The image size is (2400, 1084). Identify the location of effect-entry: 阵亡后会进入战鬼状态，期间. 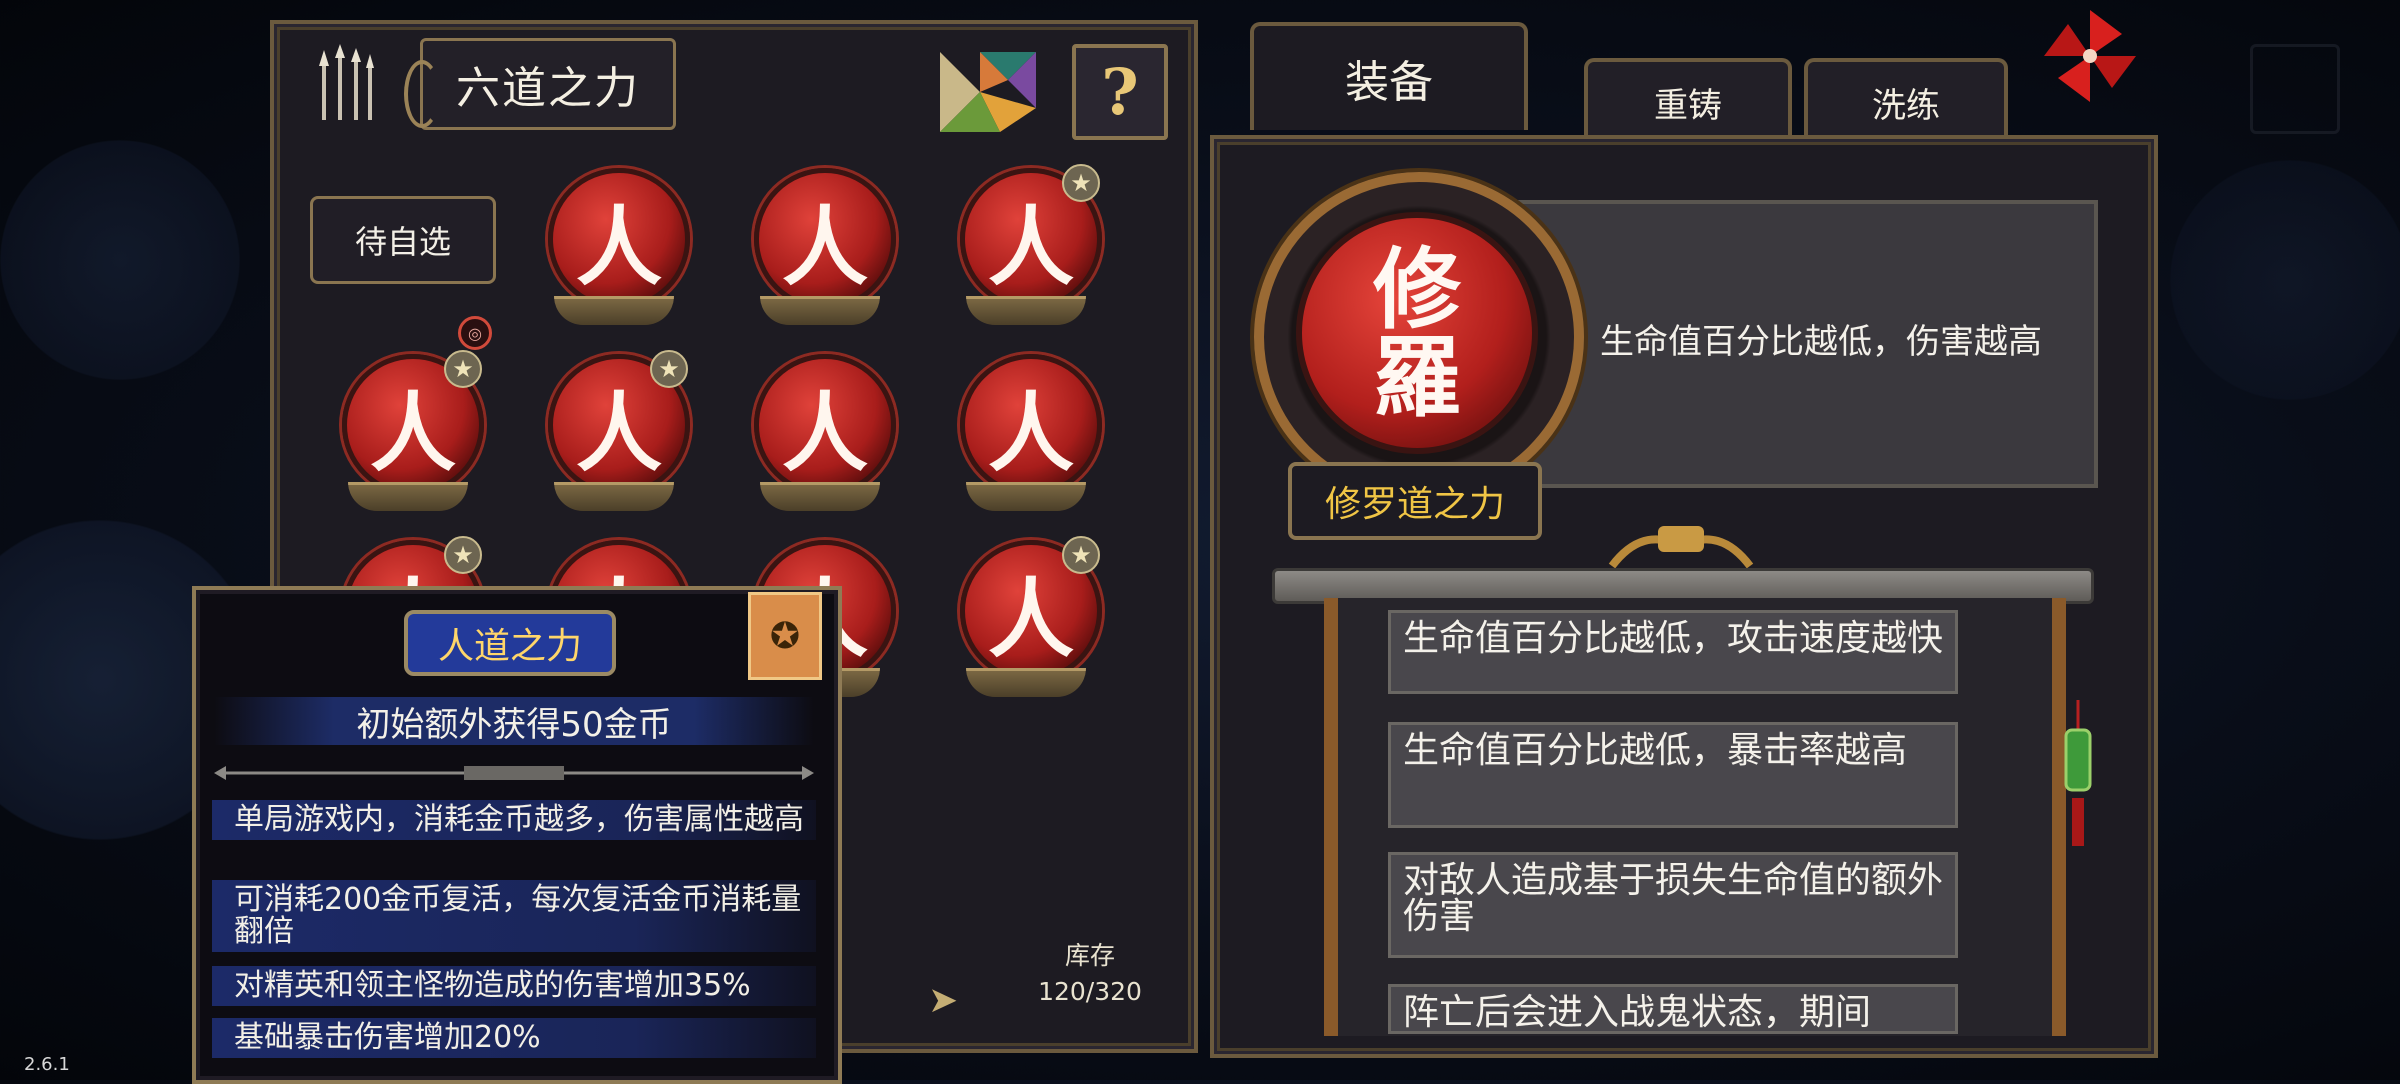
(1673, 1009).